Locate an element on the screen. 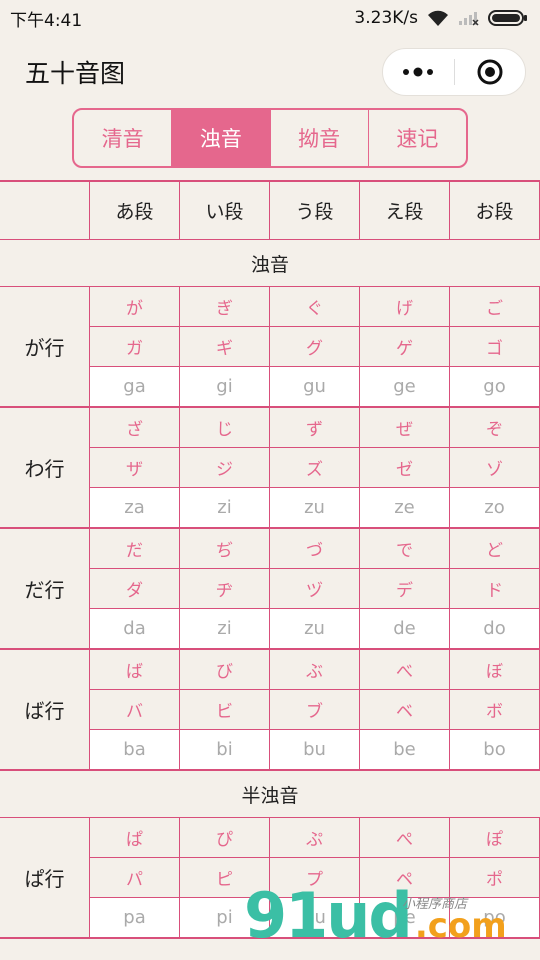 The image size is (540, 960). katakana-cell: ガ is located at coordinates (135, 346).